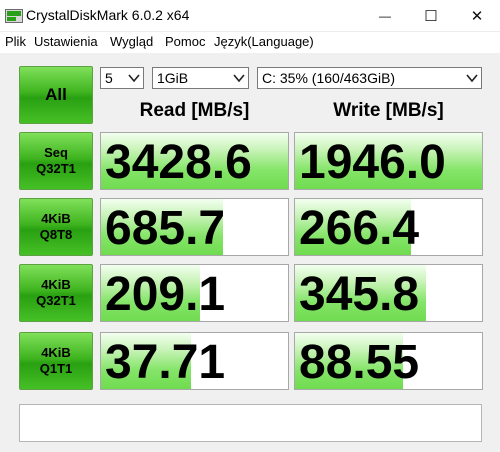 The image size is (500, 452). Describe the element at coordinates (359, 294) in the screenshot. I see `write-value: 345.8` at that location.